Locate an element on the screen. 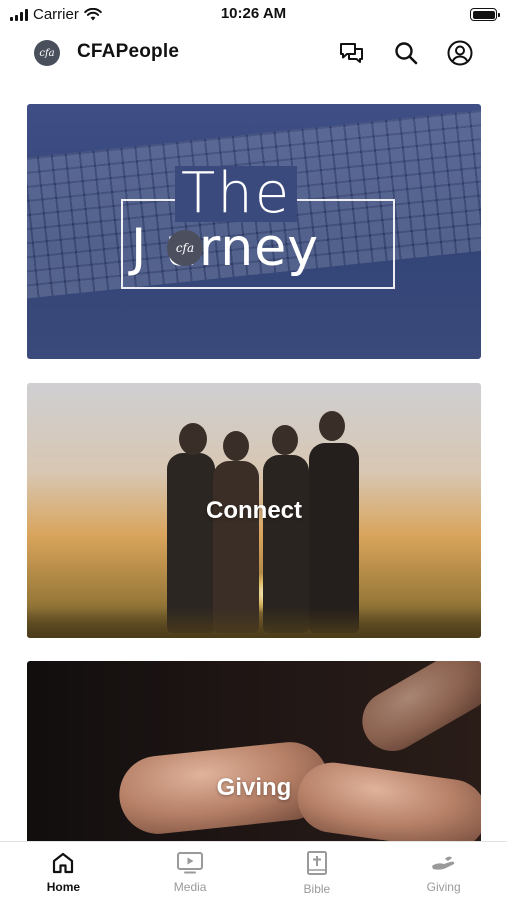  status-time: 10:26 AM is located at coordinates (253, 13).